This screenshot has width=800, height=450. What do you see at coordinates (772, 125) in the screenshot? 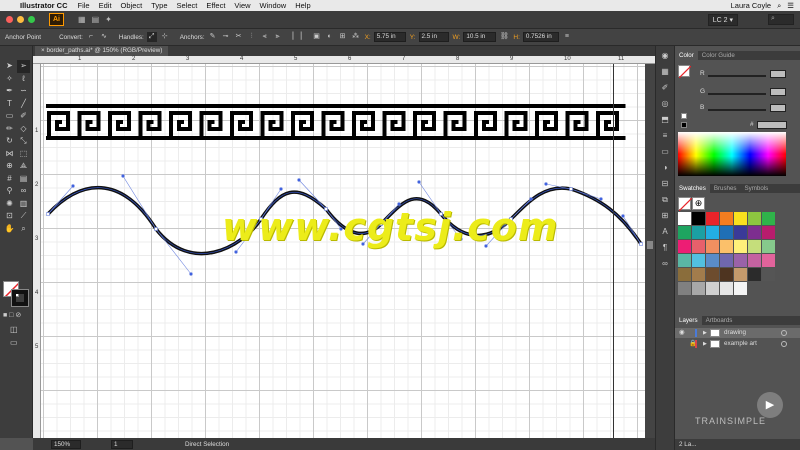
I see `hex-value-field` at bounding box center [772, 125].